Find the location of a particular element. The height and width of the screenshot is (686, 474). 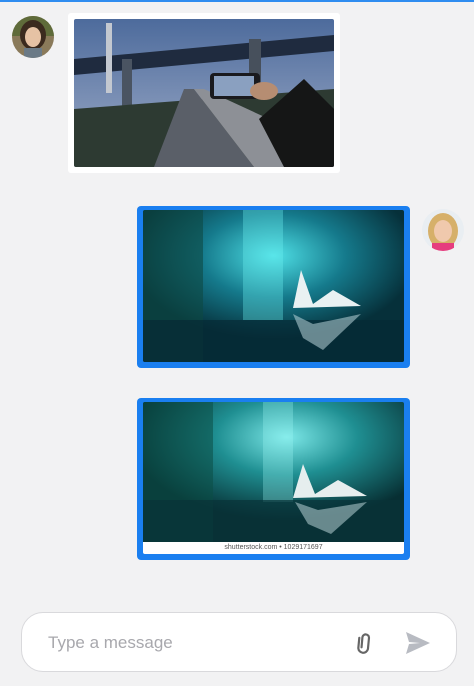

leaf-aurora-photo is located at coordinates (273, 286).